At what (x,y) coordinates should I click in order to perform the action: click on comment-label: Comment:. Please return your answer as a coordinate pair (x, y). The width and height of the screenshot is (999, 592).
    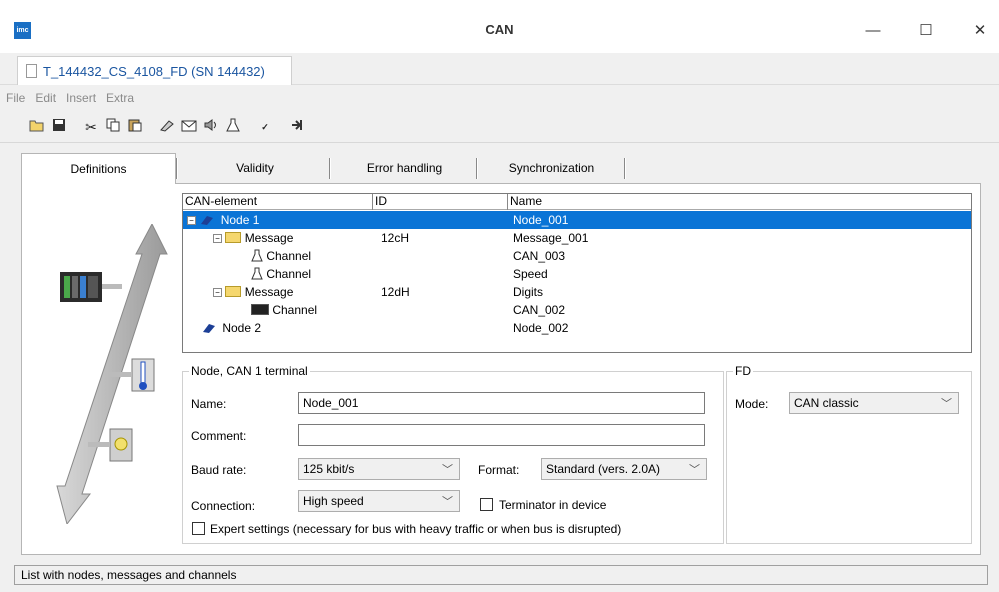
    Looking at the image, I should click on (219, 436).